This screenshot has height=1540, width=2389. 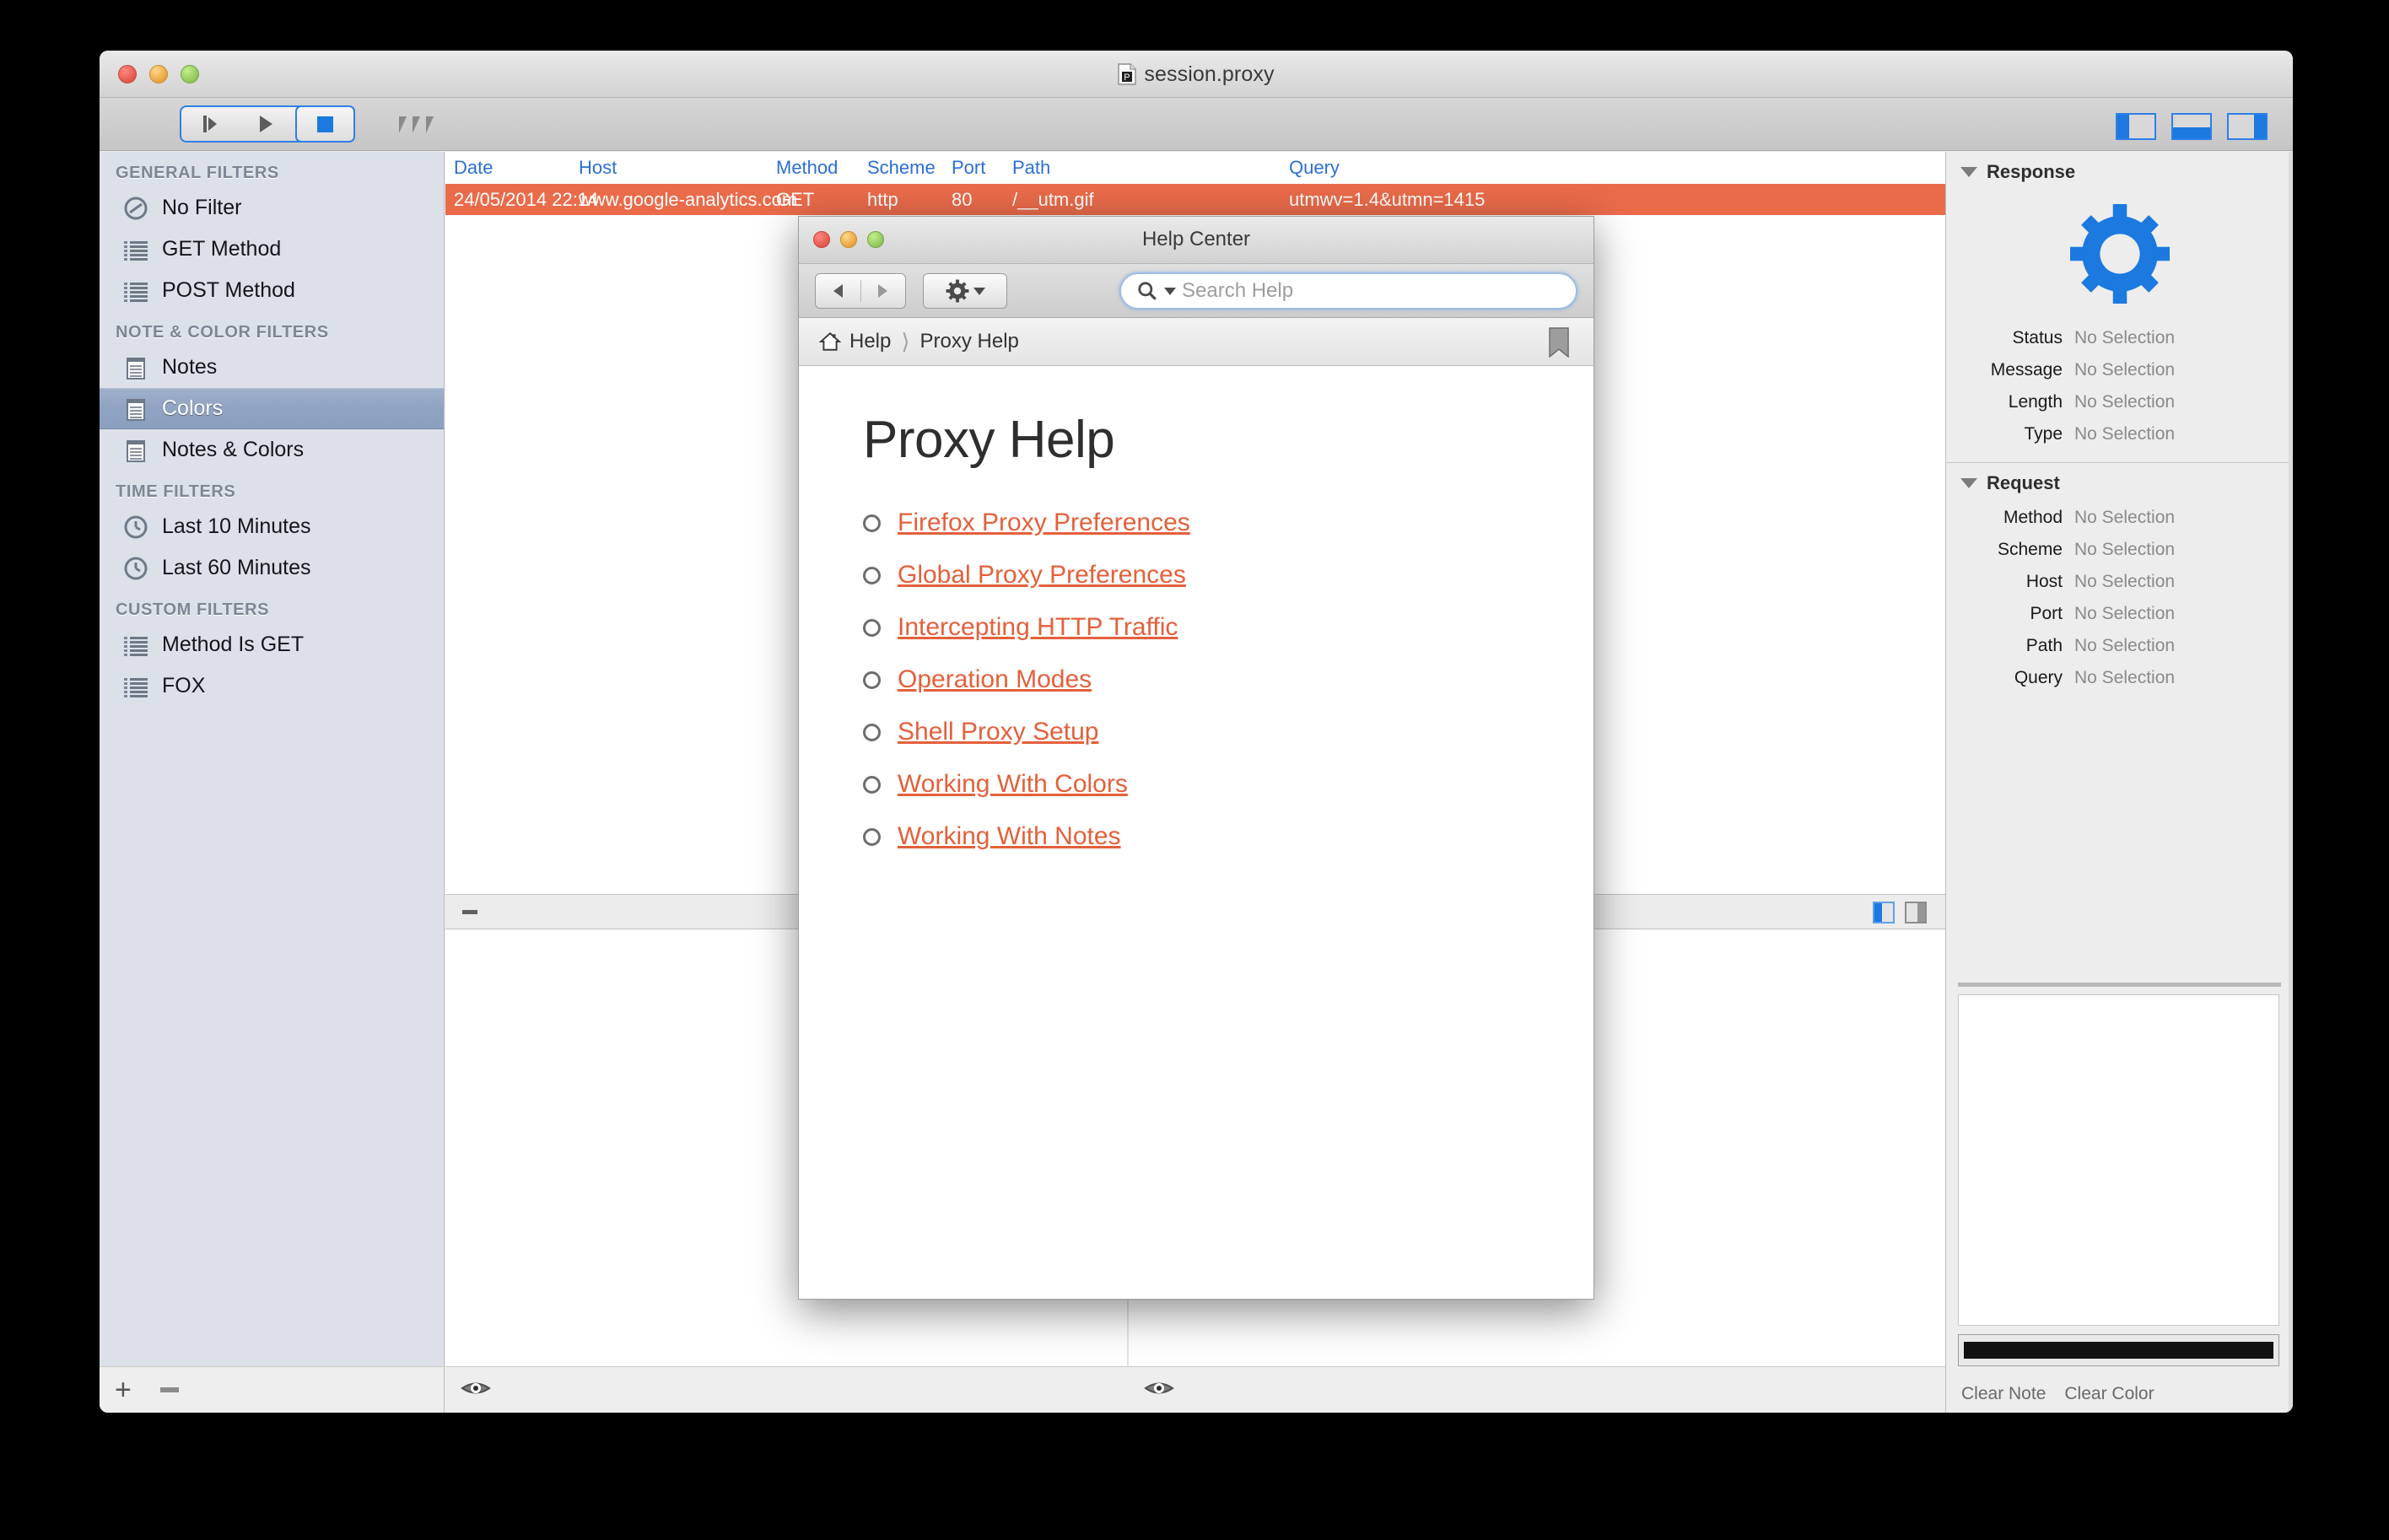 I want to click on sidebar-item-label: No Filter, so click(x=202, y=207).